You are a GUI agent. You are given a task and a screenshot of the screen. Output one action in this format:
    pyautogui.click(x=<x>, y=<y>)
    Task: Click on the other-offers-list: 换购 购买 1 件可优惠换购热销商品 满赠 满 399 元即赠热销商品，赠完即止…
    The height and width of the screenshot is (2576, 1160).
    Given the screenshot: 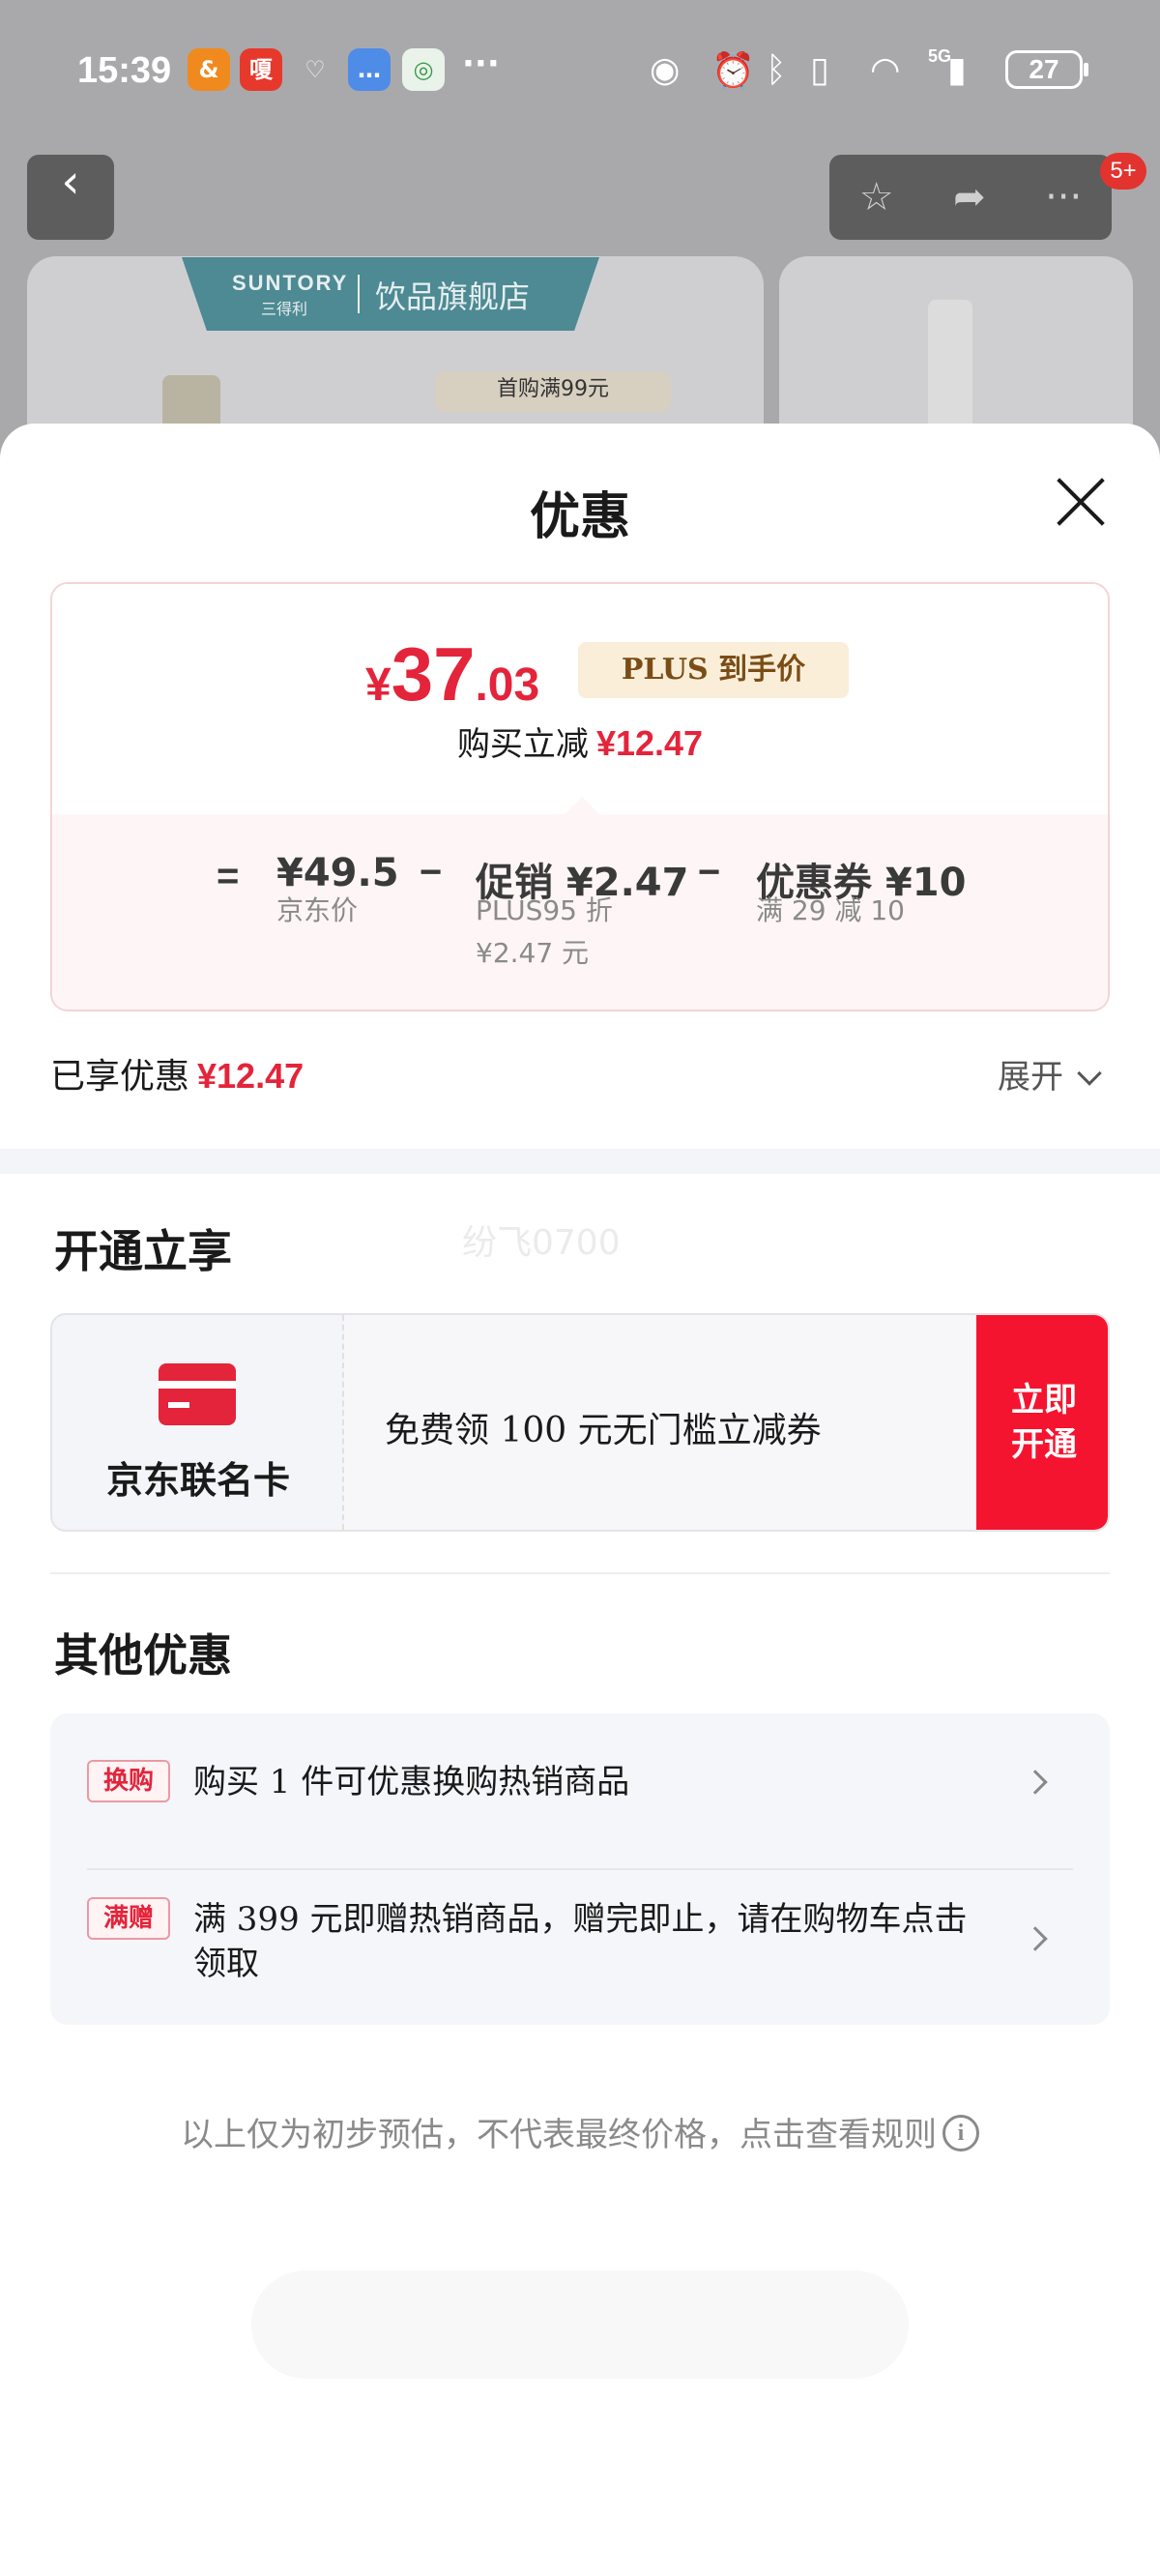 What is the action you would take?
    pyautogui.click(x=580, y=1869)
    